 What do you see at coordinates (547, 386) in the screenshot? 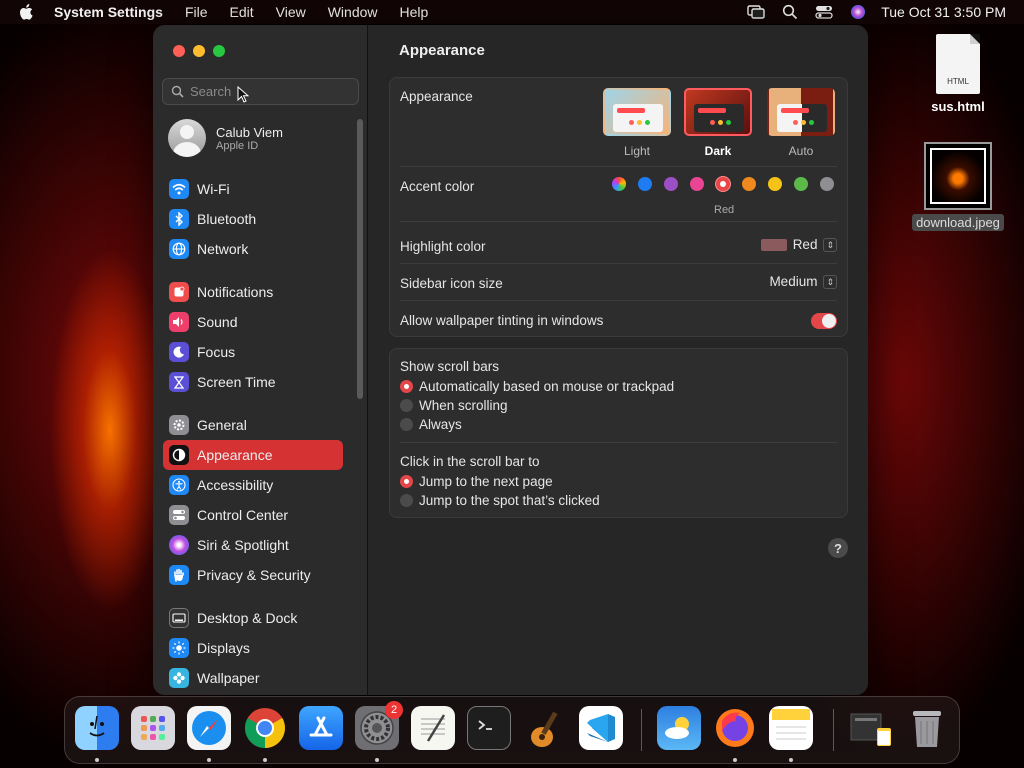
I see `radio-label: Automatically based on mouse or trackpad` at bounding box center [547, 386].